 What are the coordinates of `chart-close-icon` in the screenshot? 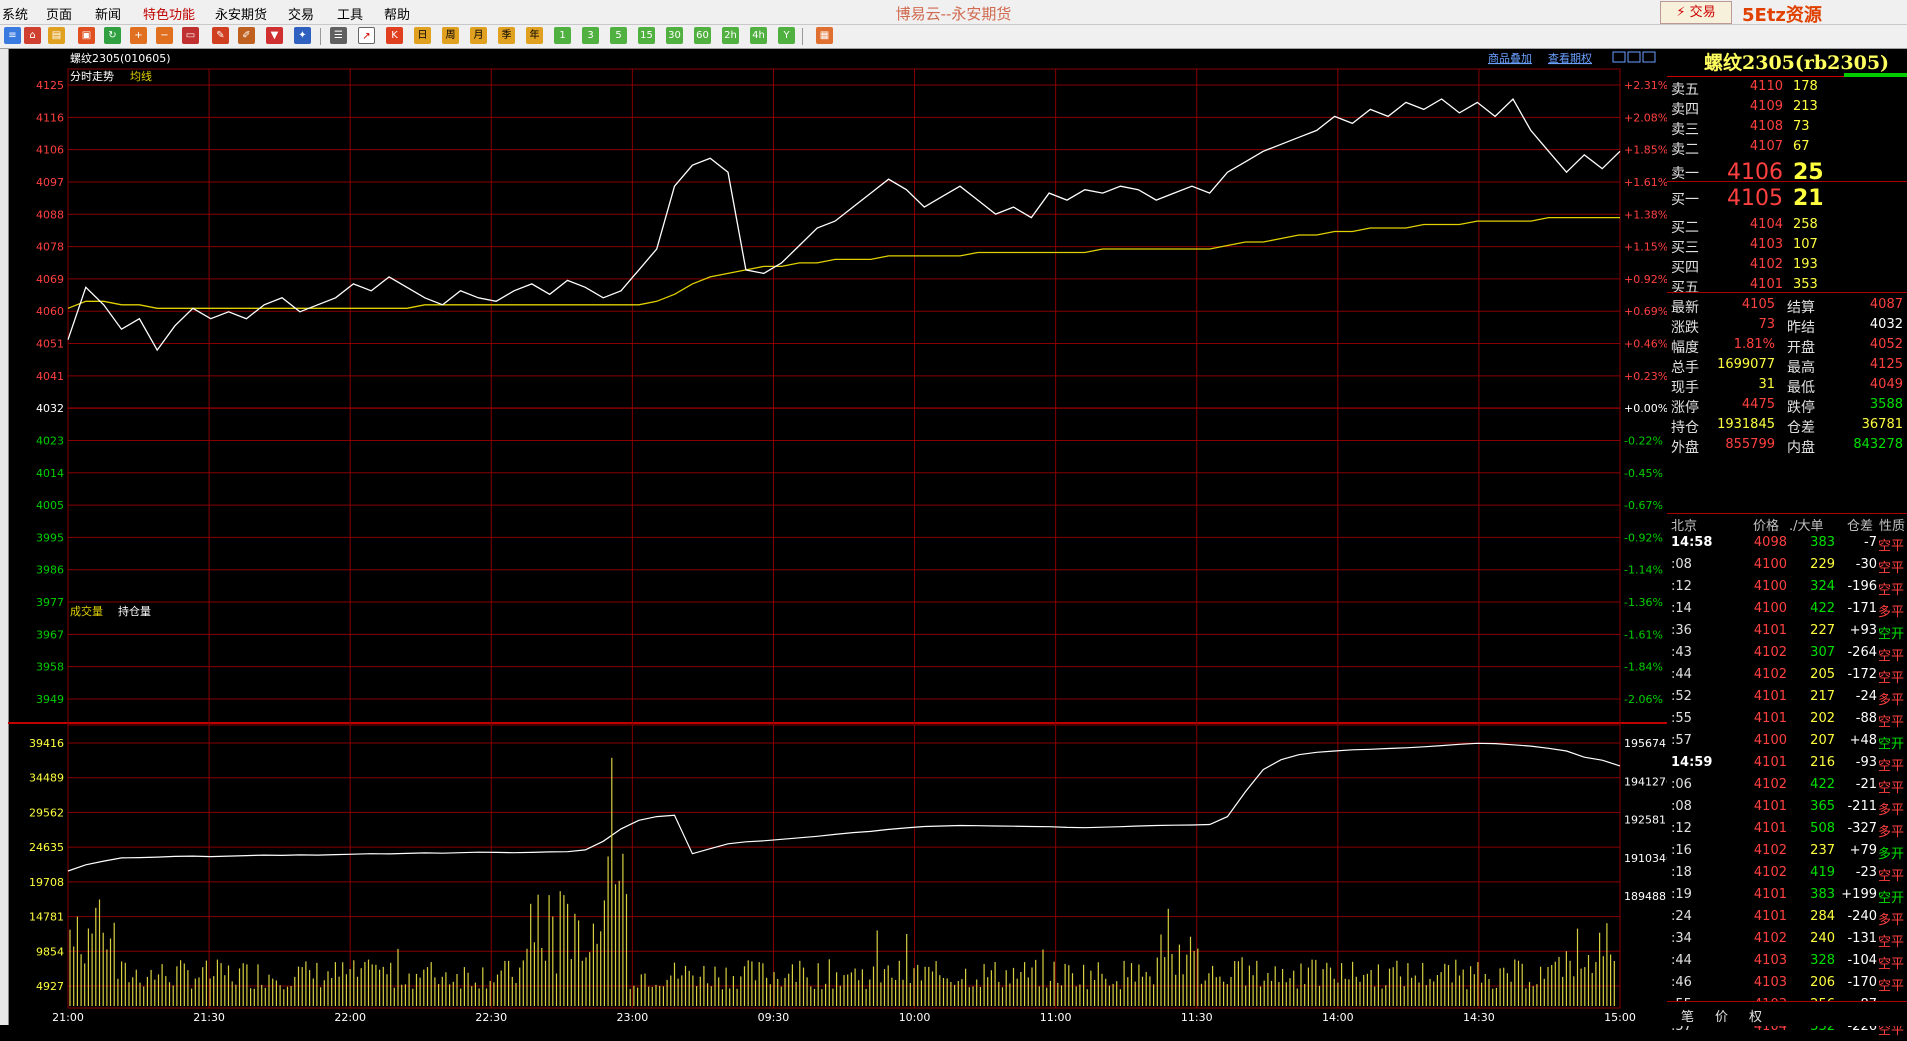 It's located at (1649, 57).